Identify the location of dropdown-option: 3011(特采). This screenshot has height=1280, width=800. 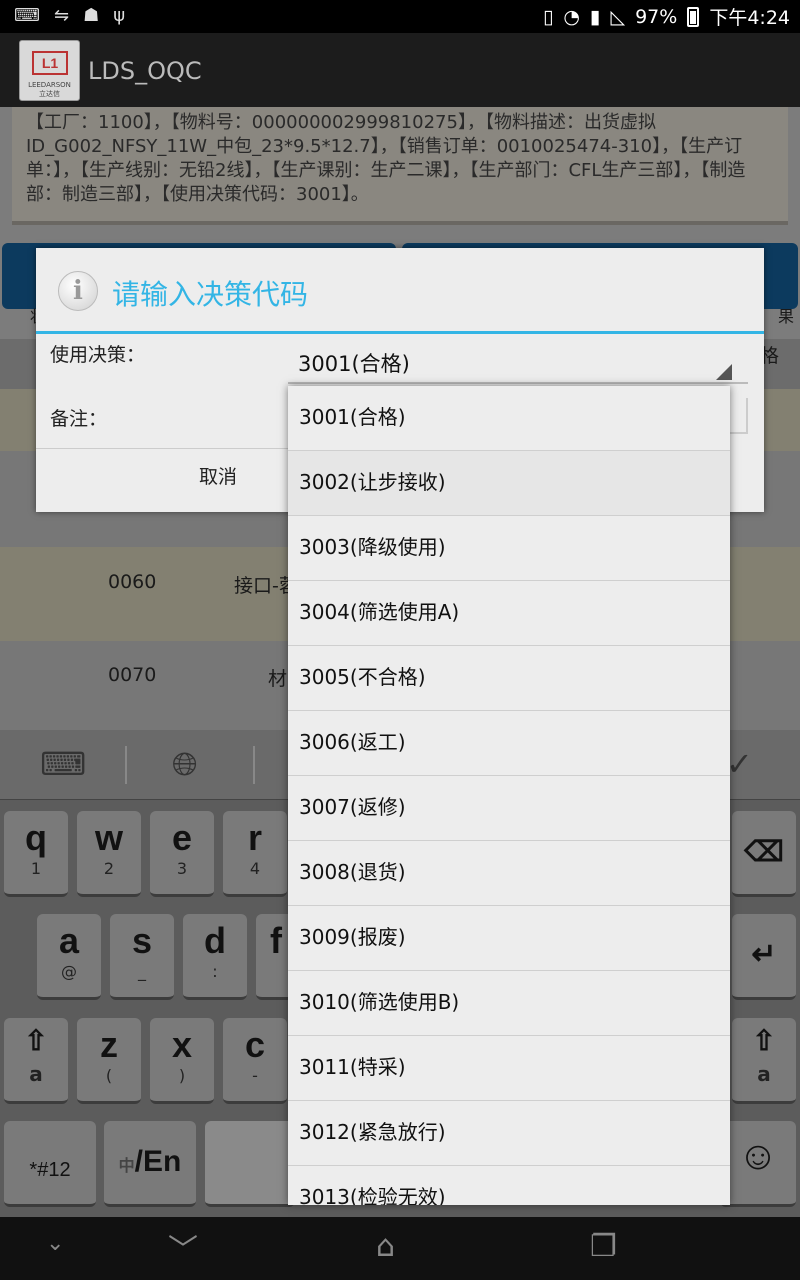
(509, 1068).